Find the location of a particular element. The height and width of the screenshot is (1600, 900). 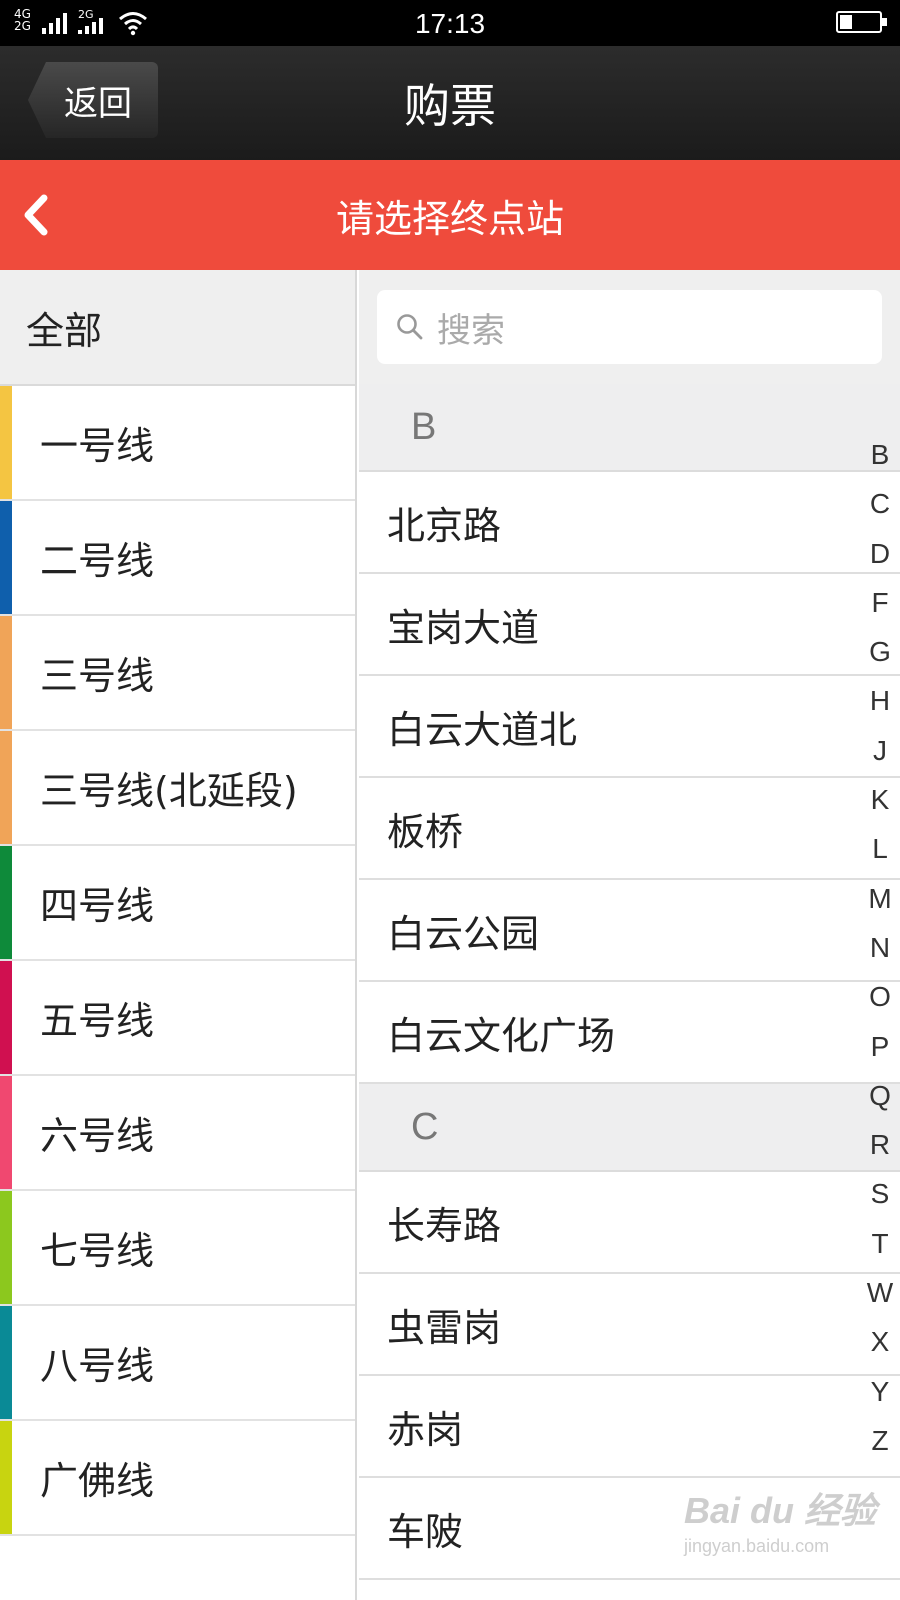

index-letter: L is located at coordinates (880, 848).